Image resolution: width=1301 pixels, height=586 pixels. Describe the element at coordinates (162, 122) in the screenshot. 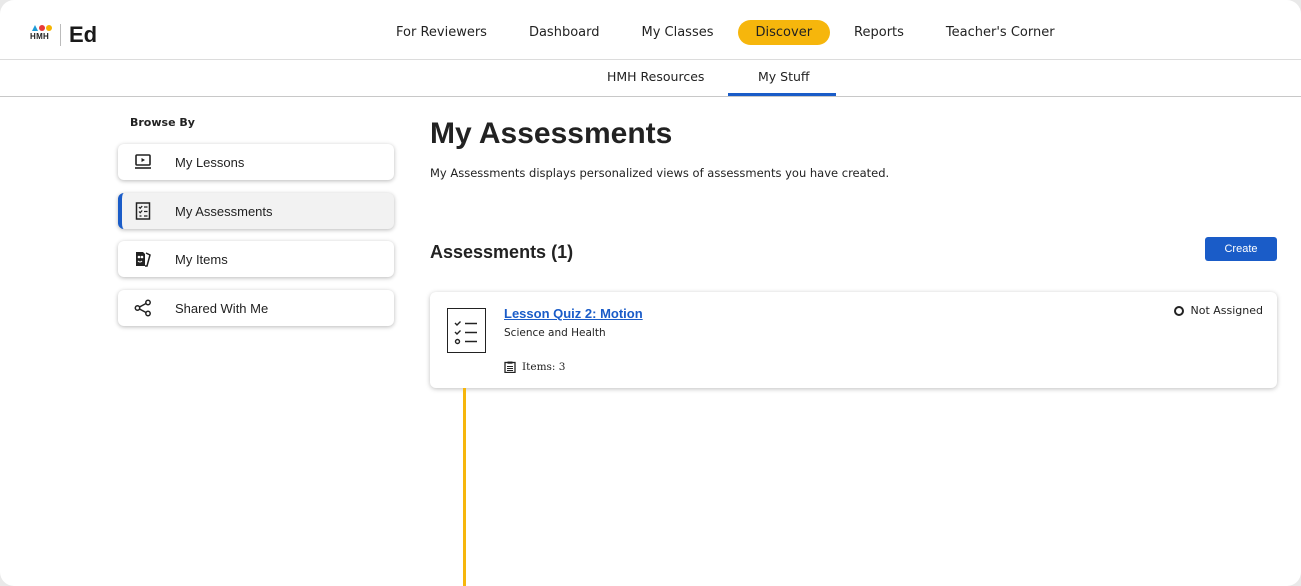

I see `browse-by-heading: Browse By` at that location.